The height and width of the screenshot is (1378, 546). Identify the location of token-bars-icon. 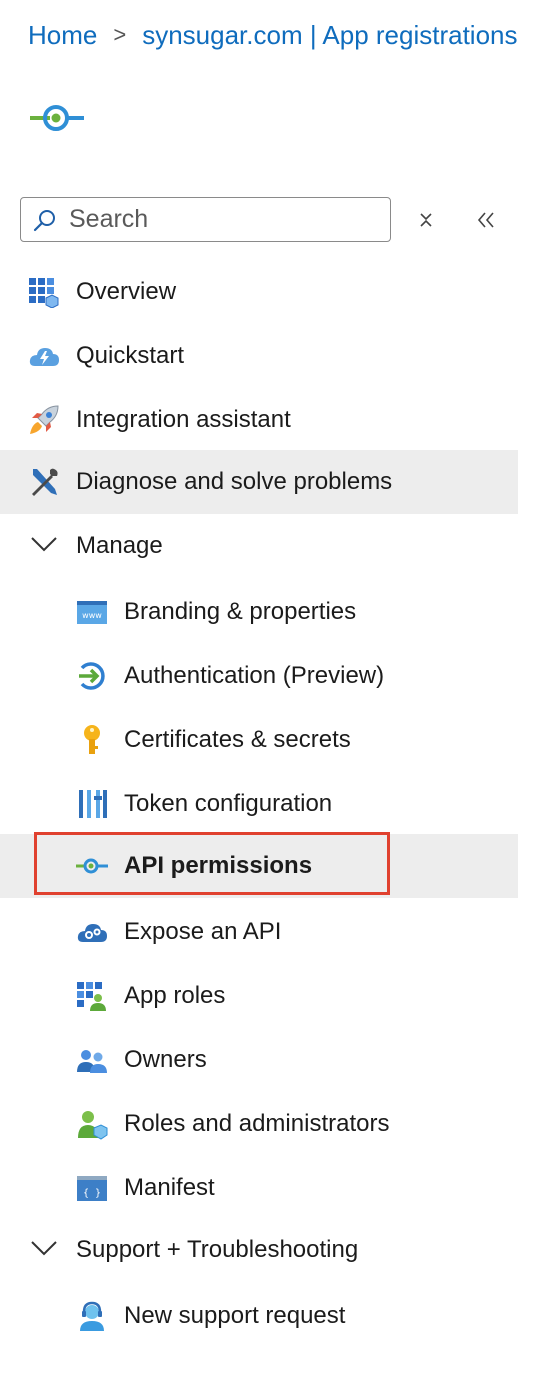
(93, 804).